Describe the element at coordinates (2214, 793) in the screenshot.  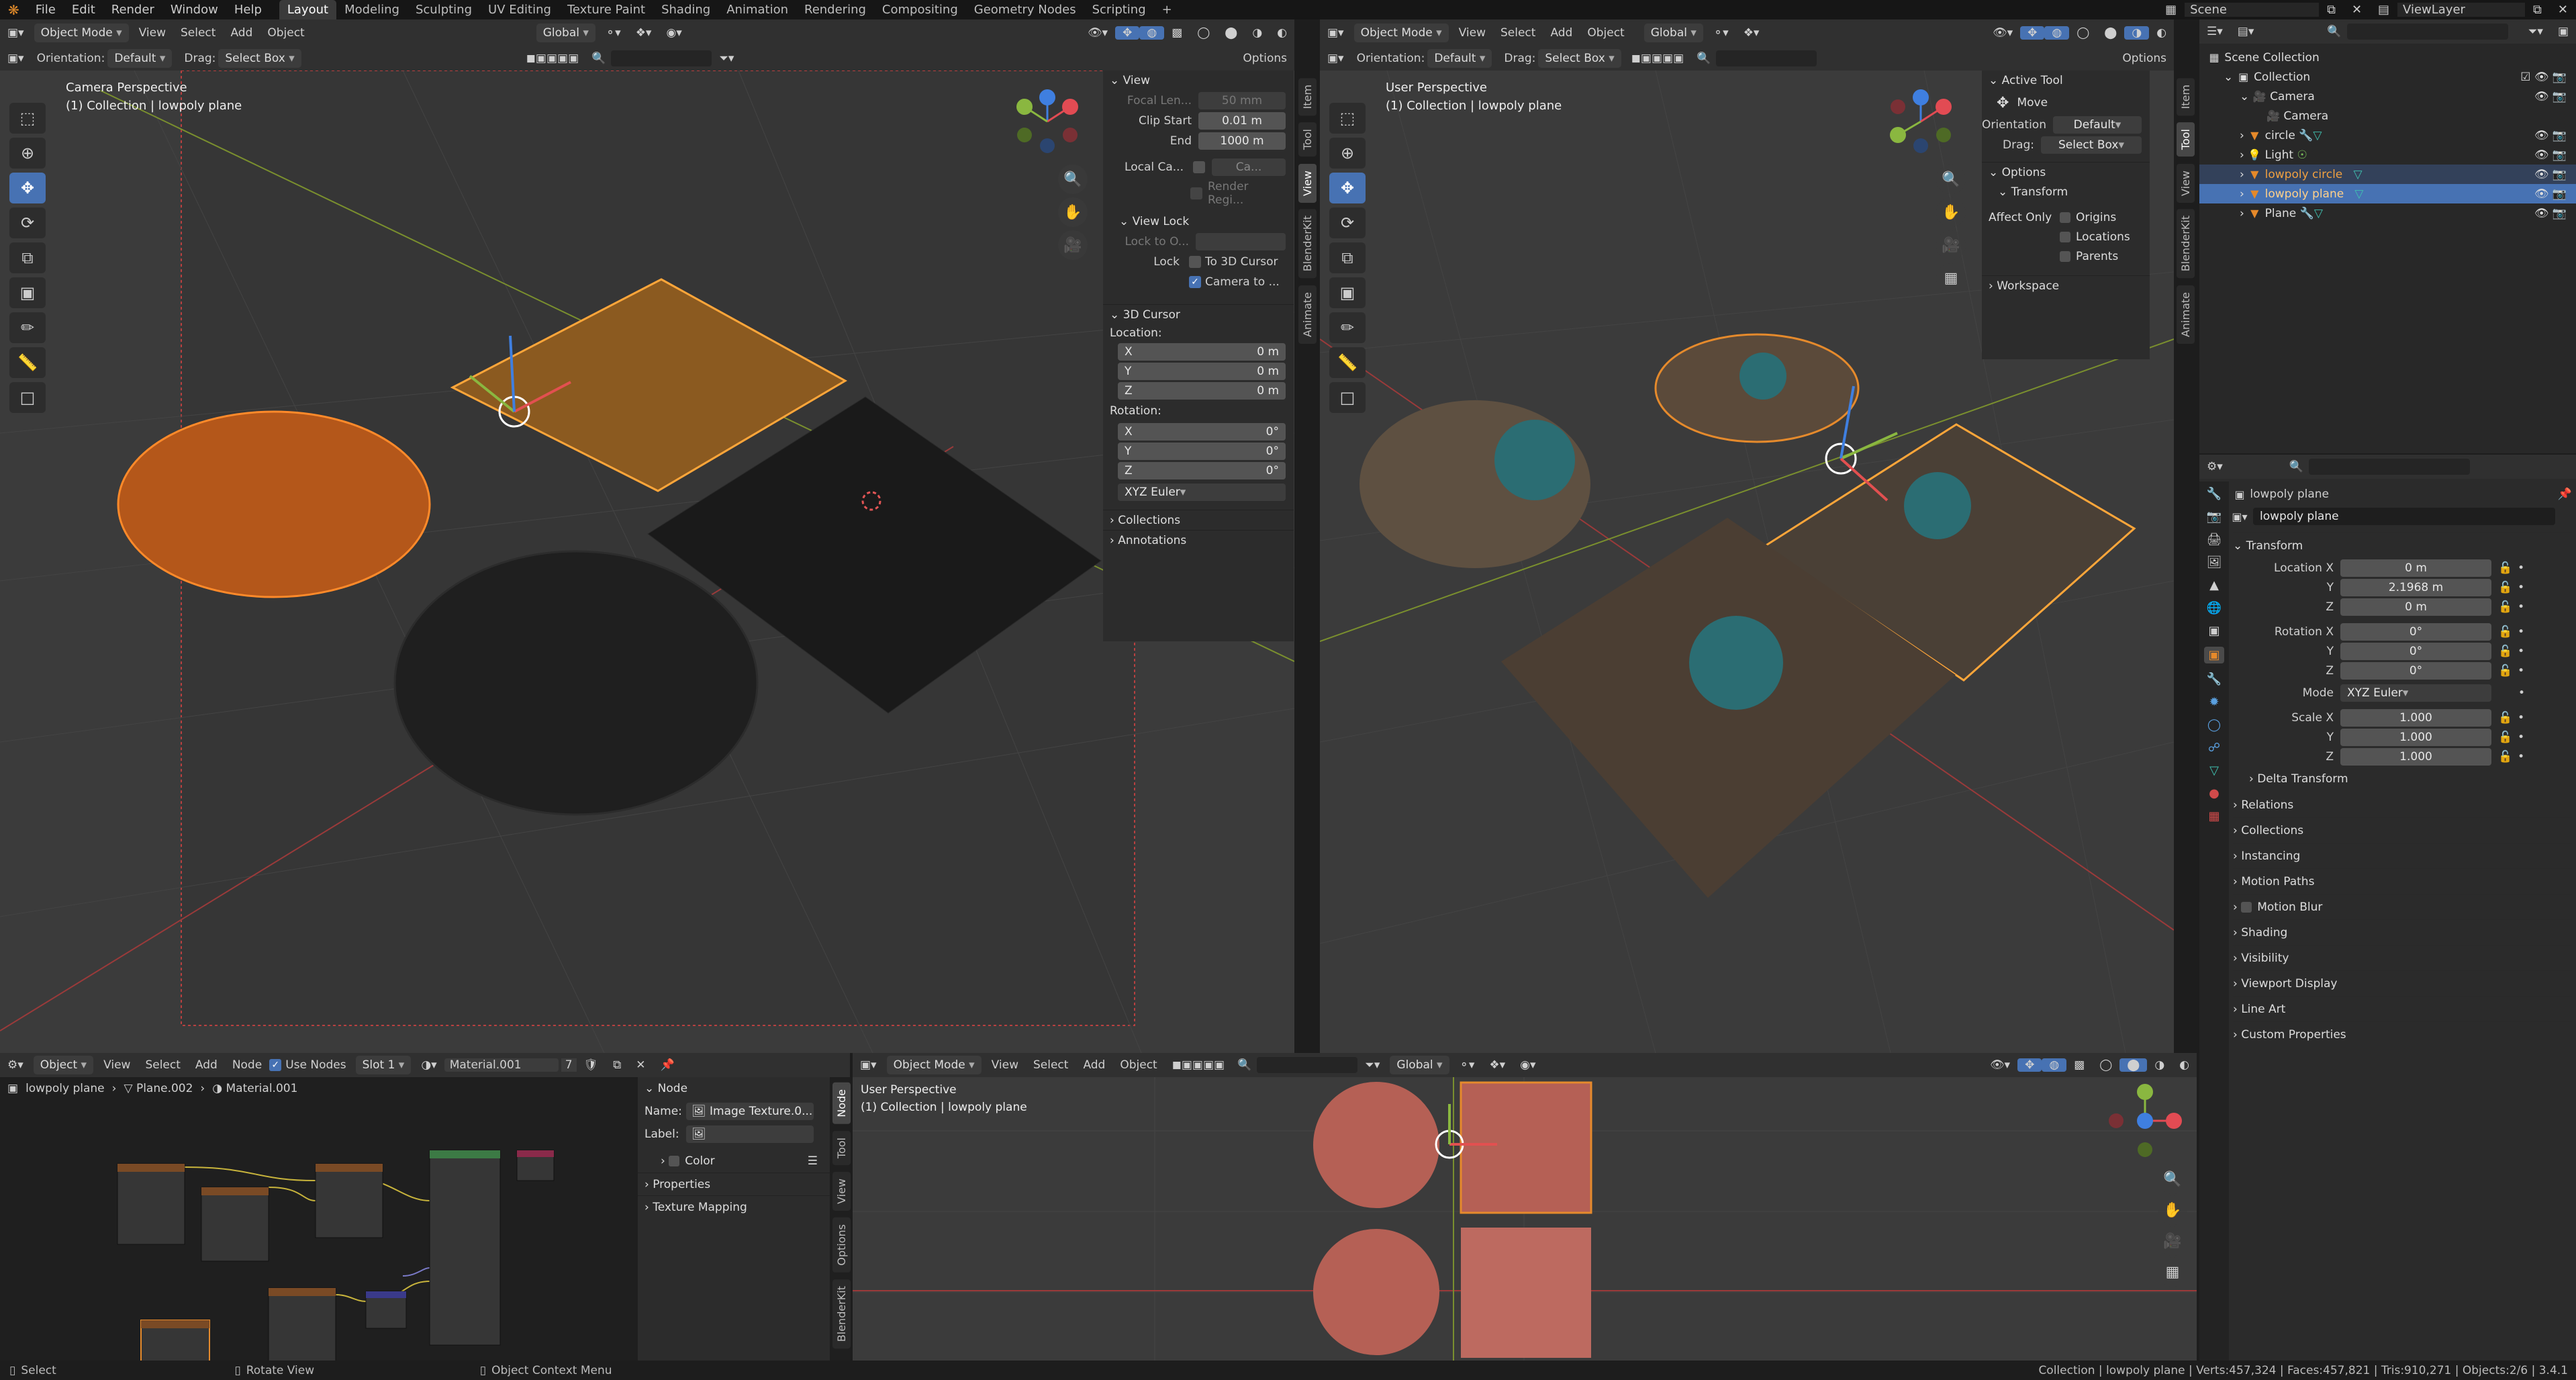
I see `material-properties-icon: ●` at that location.